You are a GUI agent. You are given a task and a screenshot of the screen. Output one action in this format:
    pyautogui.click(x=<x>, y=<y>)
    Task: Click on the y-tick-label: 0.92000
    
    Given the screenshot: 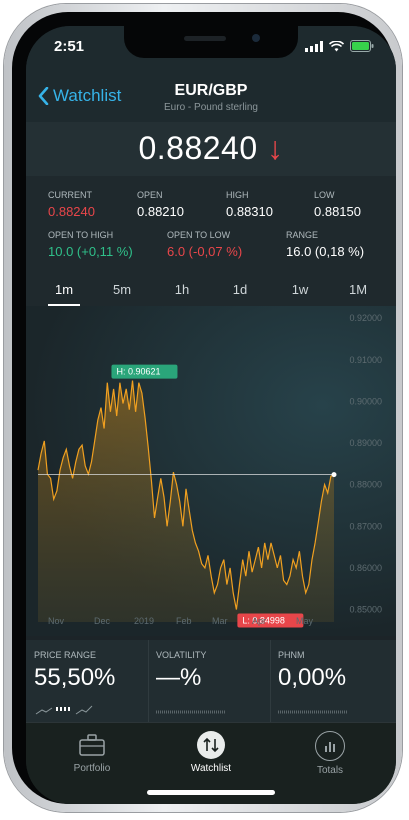 What is the action you would take?
    pyautogui.click(x=365, y=318)
    